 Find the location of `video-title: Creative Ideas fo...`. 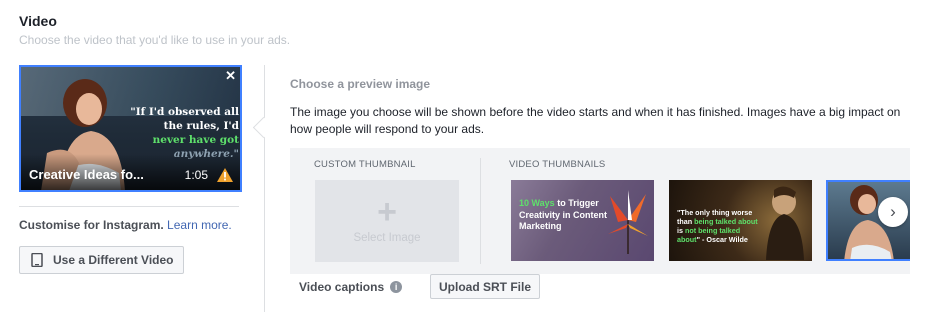

video-title: Creative Ideas fo... is located at coordinates (86, 174).